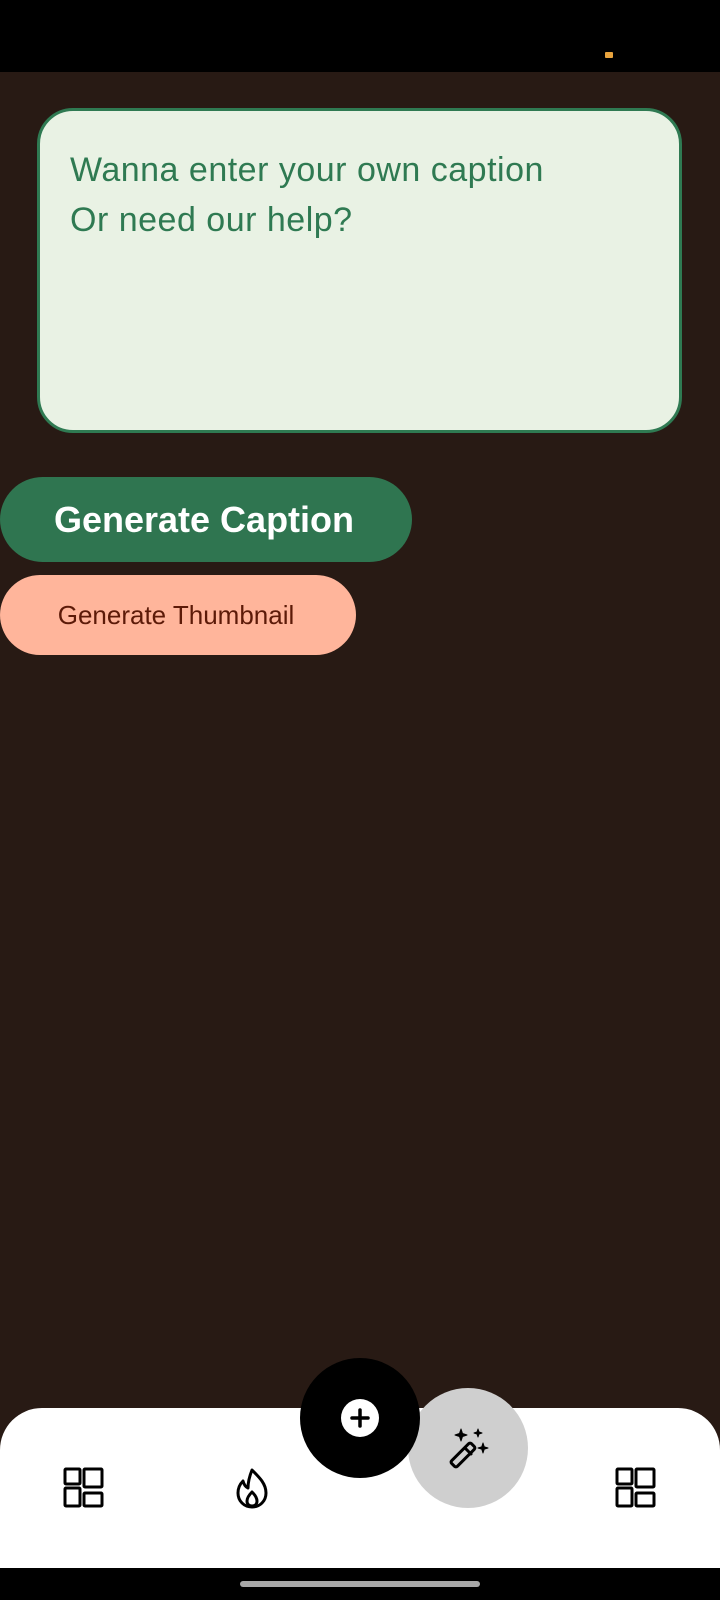 Image resolution: width=720 pixels, height=1600 pixels. I want to click on caption-placeholder-line2: Or need our help?, so click(211, 220).